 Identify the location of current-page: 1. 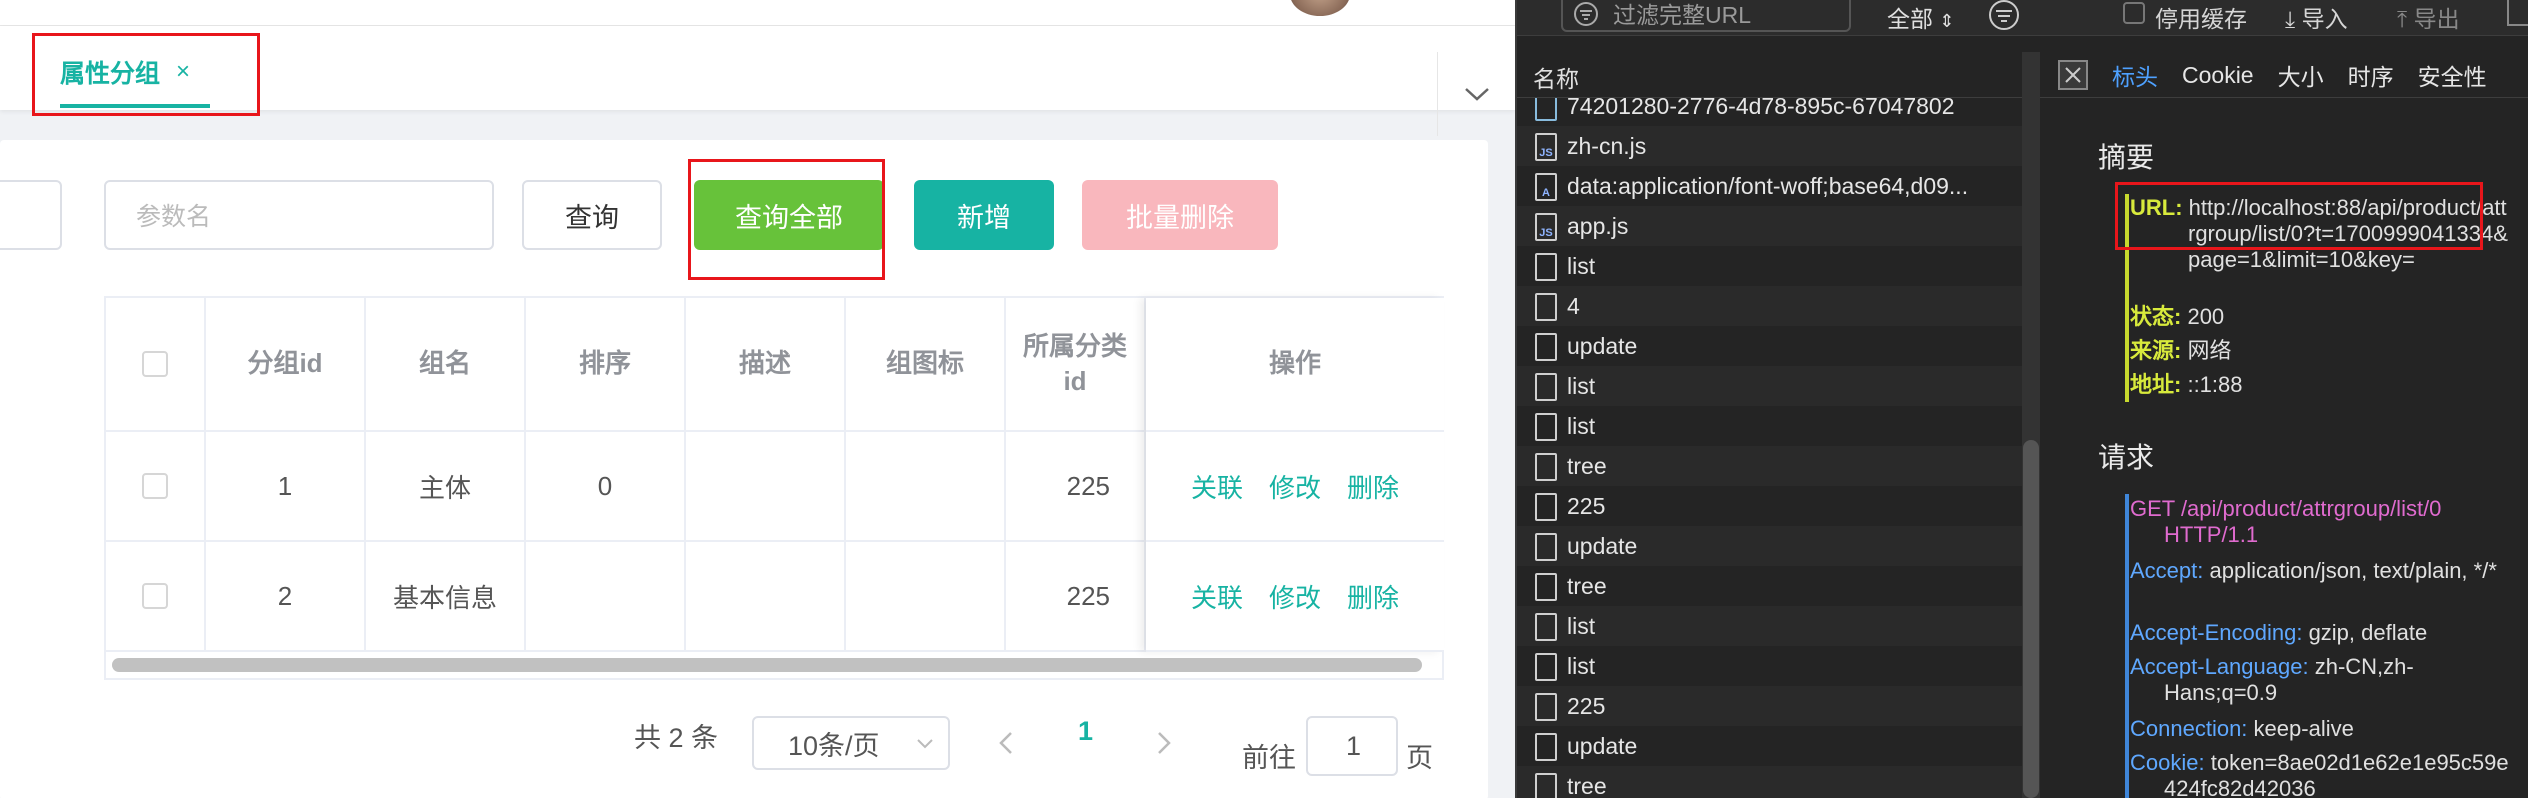
(1085, 731).